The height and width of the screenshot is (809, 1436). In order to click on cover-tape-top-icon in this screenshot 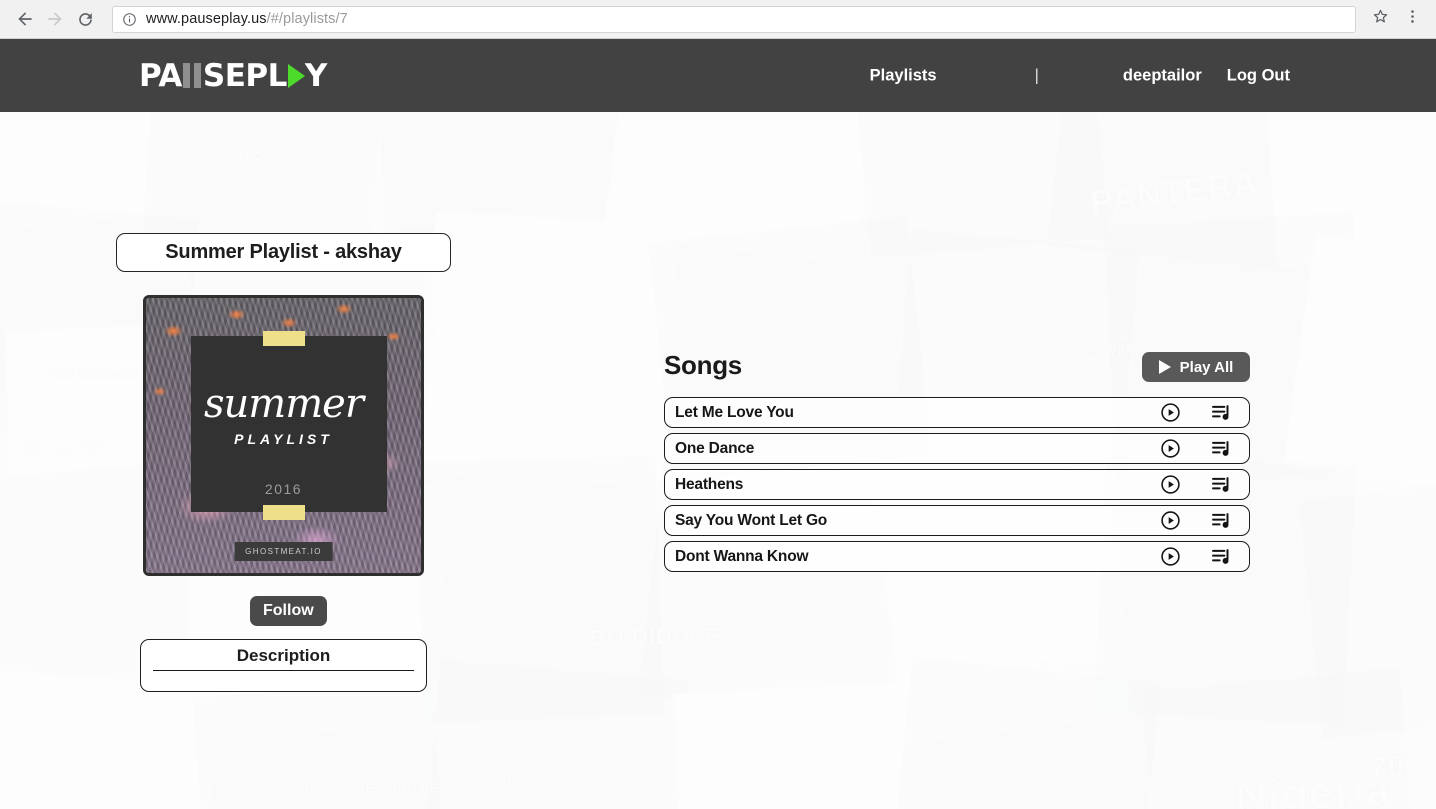, I will do `click(283, 338)`.